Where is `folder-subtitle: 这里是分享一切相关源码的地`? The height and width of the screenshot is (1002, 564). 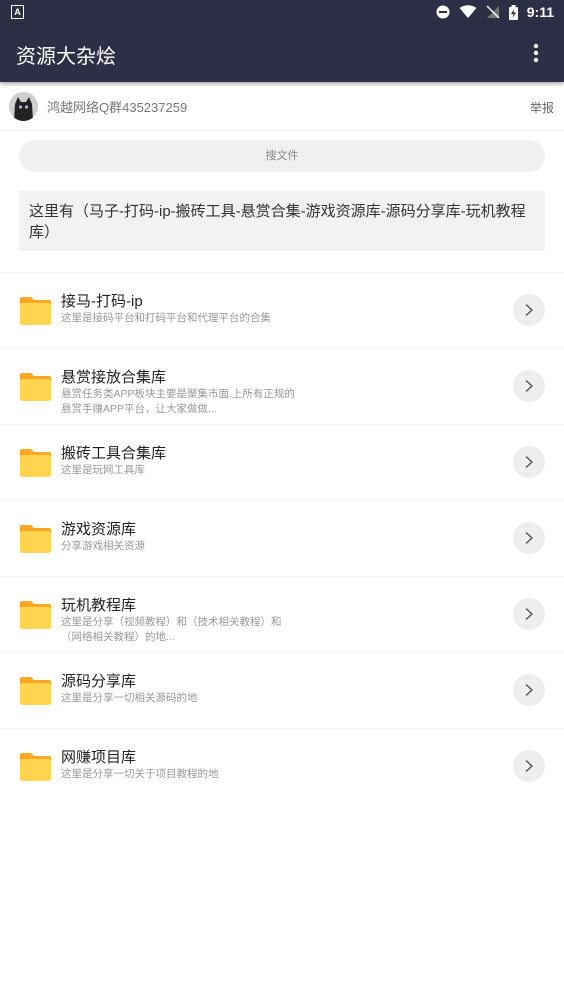
folder-subtitle: 这里是分享一切相关源码的地 is located at coordinates (129, 698).